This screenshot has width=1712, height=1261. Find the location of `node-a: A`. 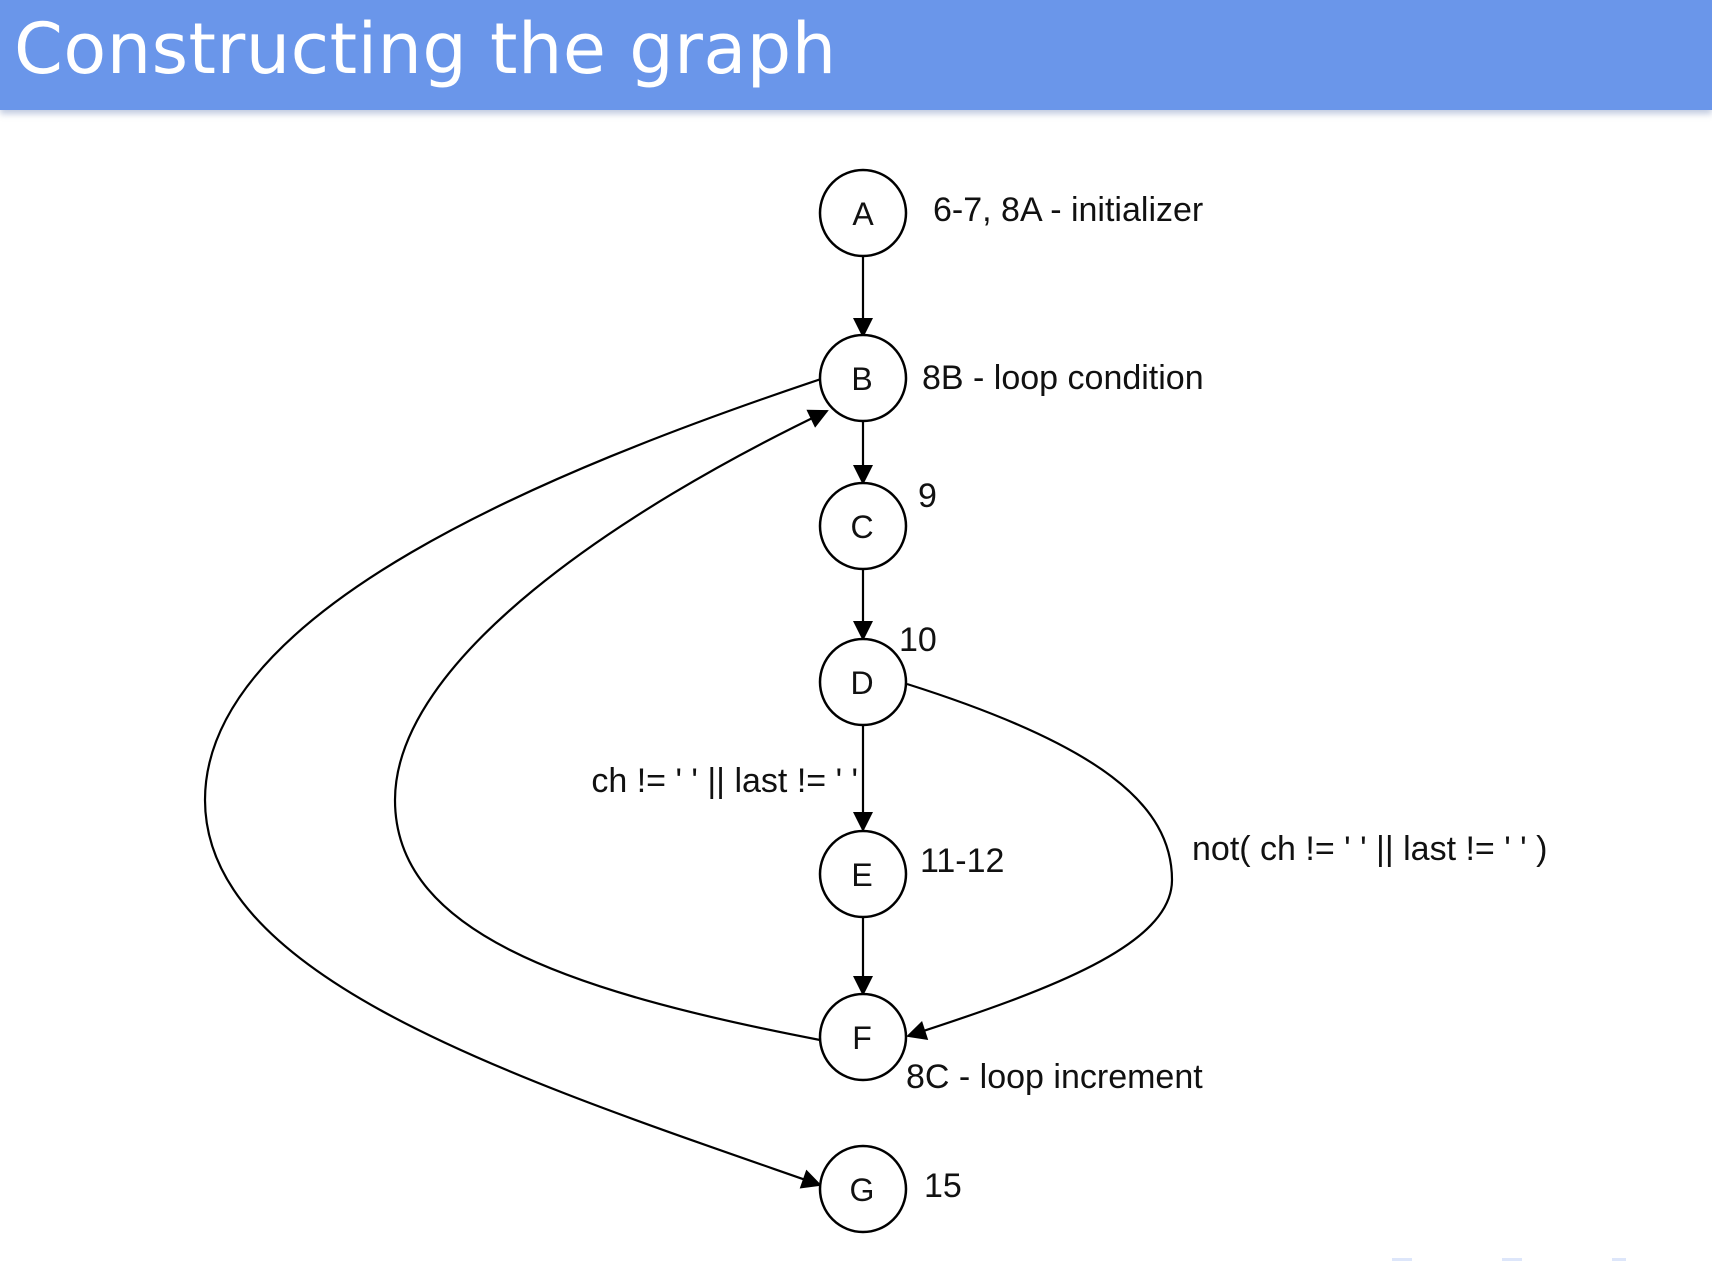

node-a: A is located at coordinates (863, 213).